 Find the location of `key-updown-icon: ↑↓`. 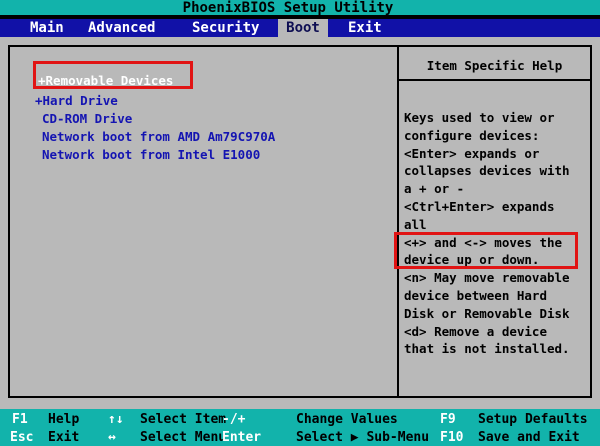

key-updown-icon: ↑↓ is located at coordinates (116, 419).